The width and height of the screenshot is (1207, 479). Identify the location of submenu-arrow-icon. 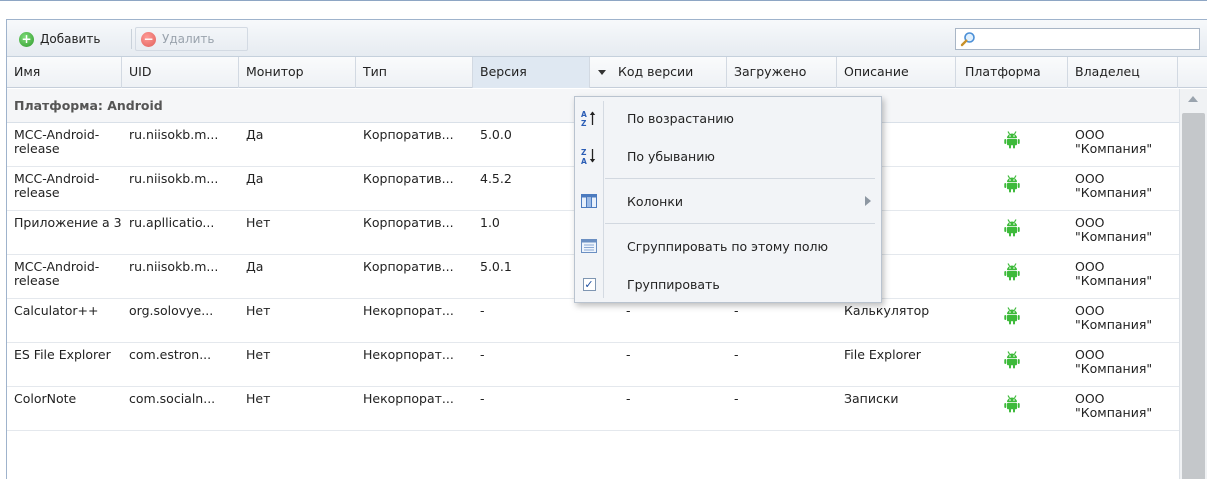
(868, 201).